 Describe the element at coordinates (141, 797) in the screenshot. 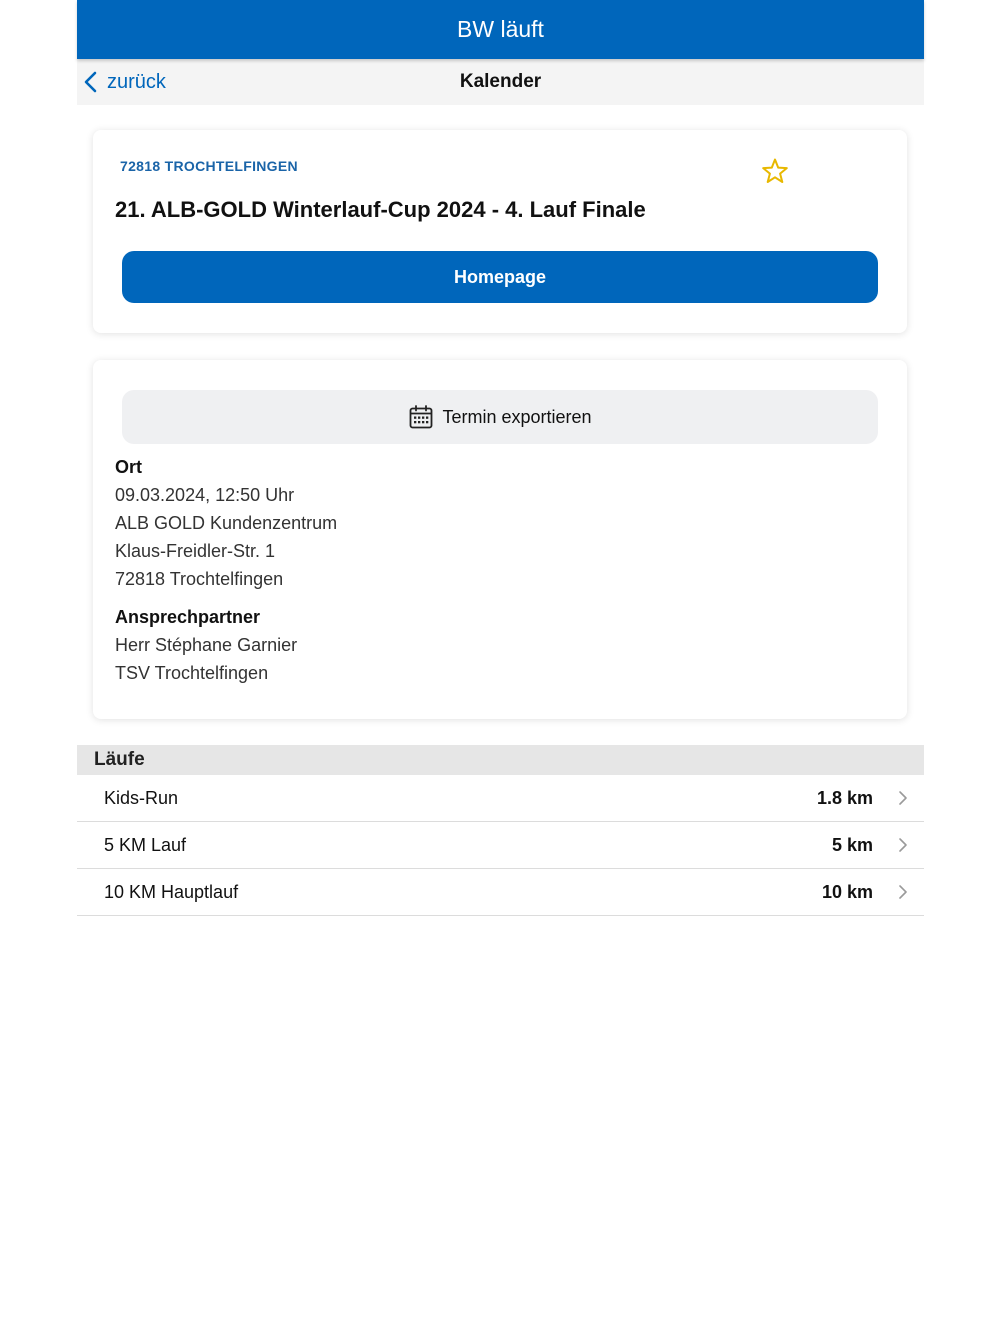

I see `race-name: Kids-Run` at that location.